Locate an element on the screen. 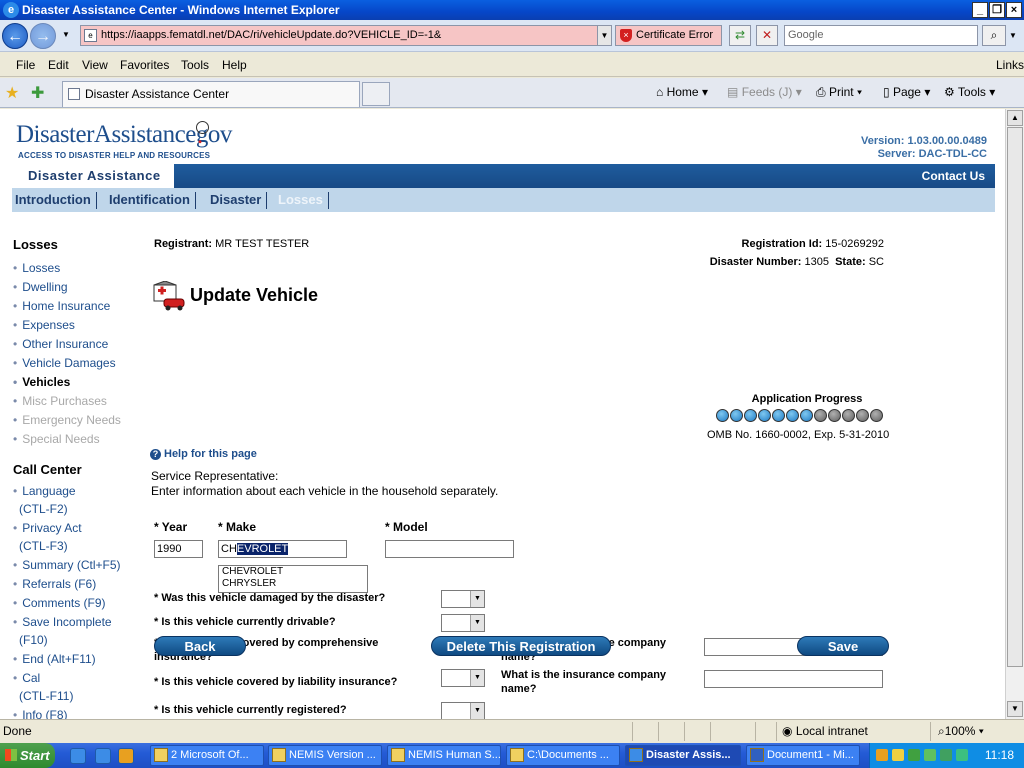 This screenshot has width=1024, height=768. links-button: Links is located at coordinates (1010, 65).